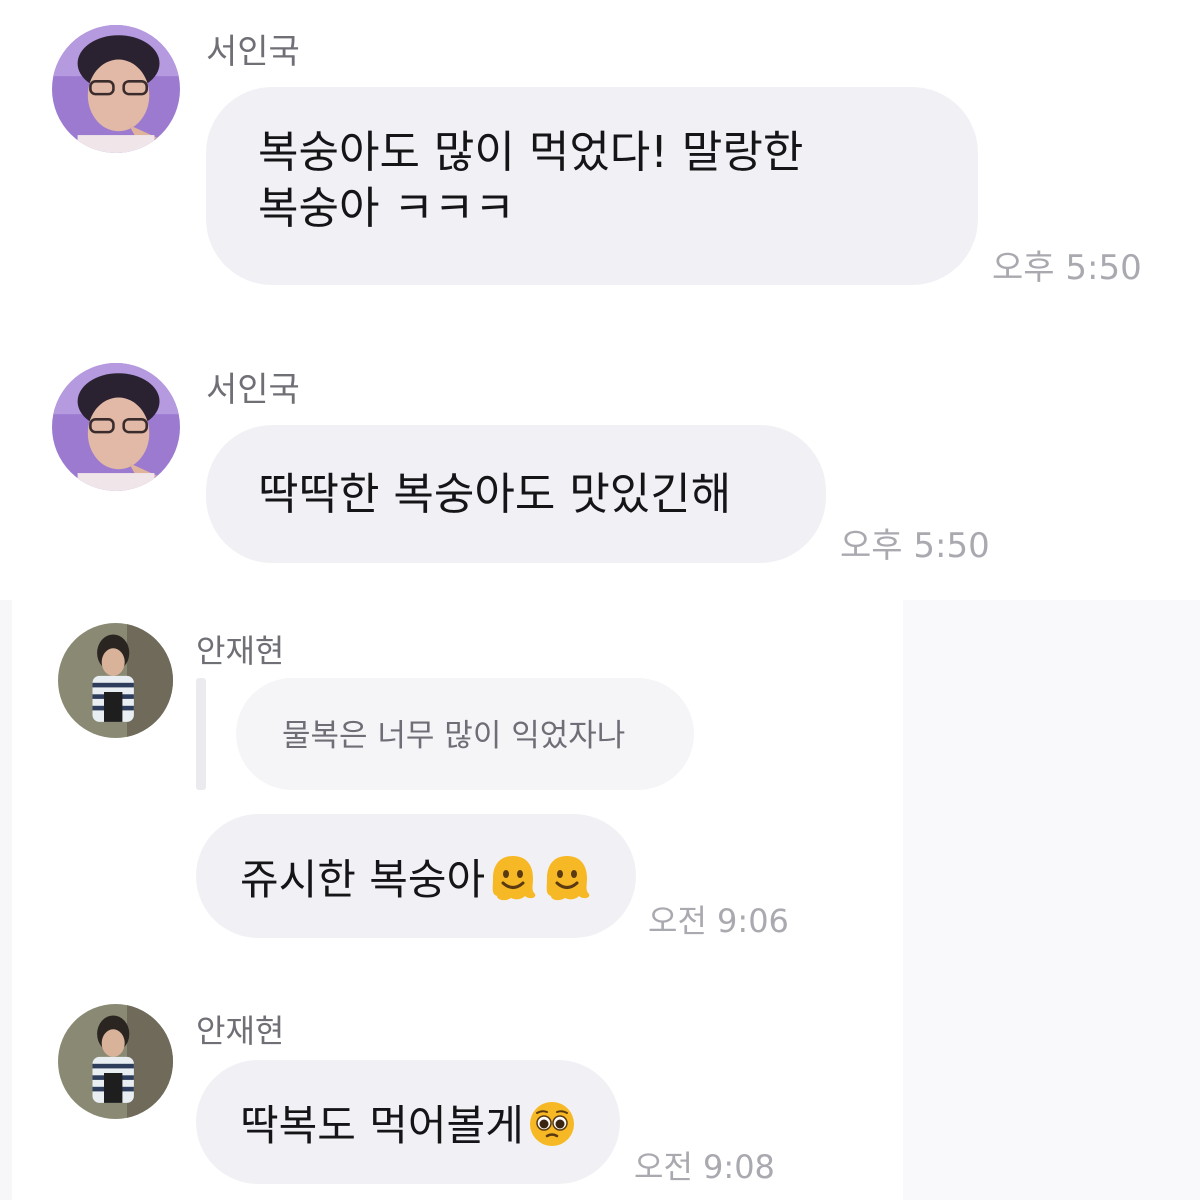  What do you see at coordinates (454, 736) in the screenshot?
I see `reply-quote-text: 물복은 너무 많이 익었자나` at bounding box center [454, 736].